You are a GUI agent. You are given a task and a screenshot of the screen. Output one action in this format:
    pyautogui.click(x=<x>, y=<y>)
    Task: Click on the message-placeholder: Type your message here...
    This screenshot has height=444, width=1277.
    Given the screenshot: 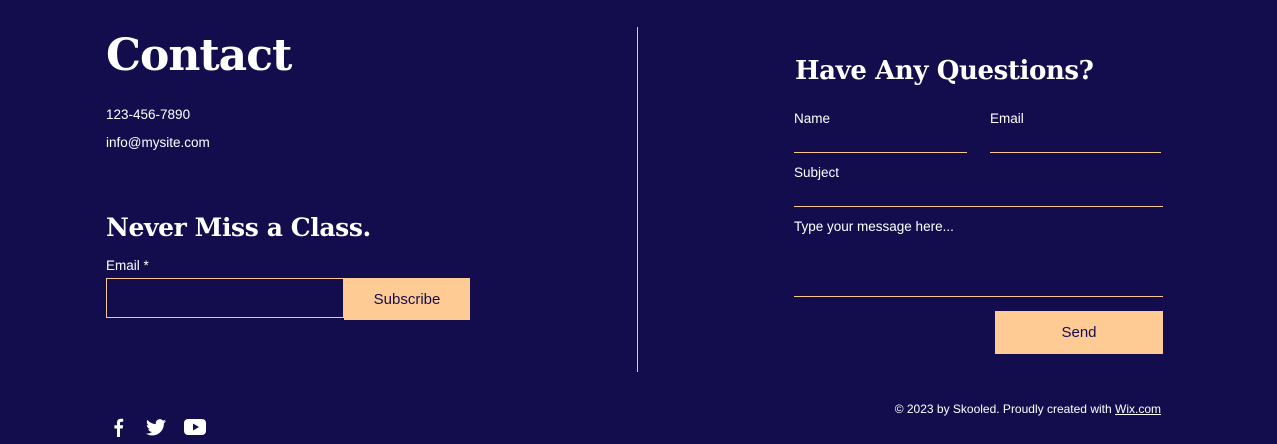 What is the action you would take?
    pyautogui.click(x=874, y=226)
    